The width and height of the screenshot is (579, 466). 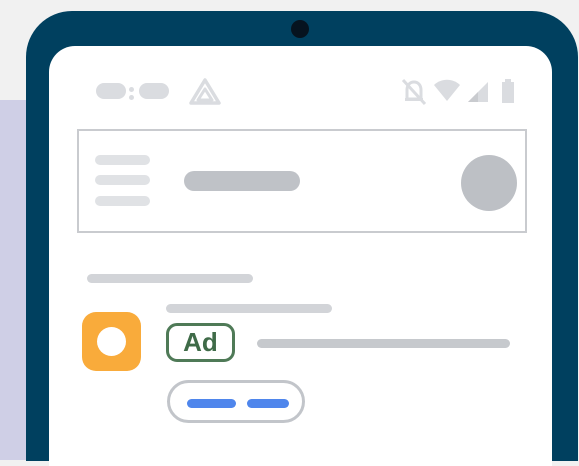 I want to click on signal-icon, so click(x=478, y=92).